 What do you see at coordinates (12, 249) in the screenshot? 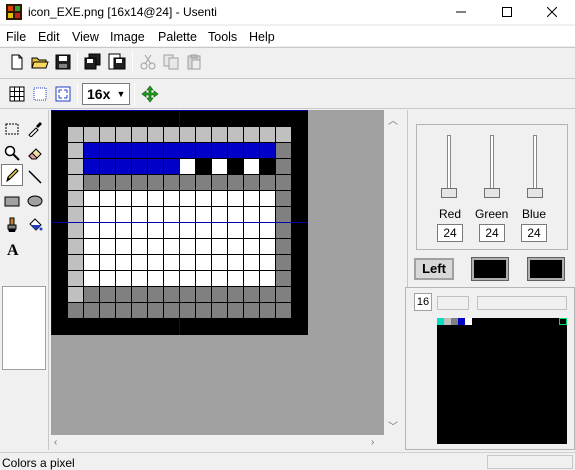
I see `text-tool: A` at bounding box center [12, 249].